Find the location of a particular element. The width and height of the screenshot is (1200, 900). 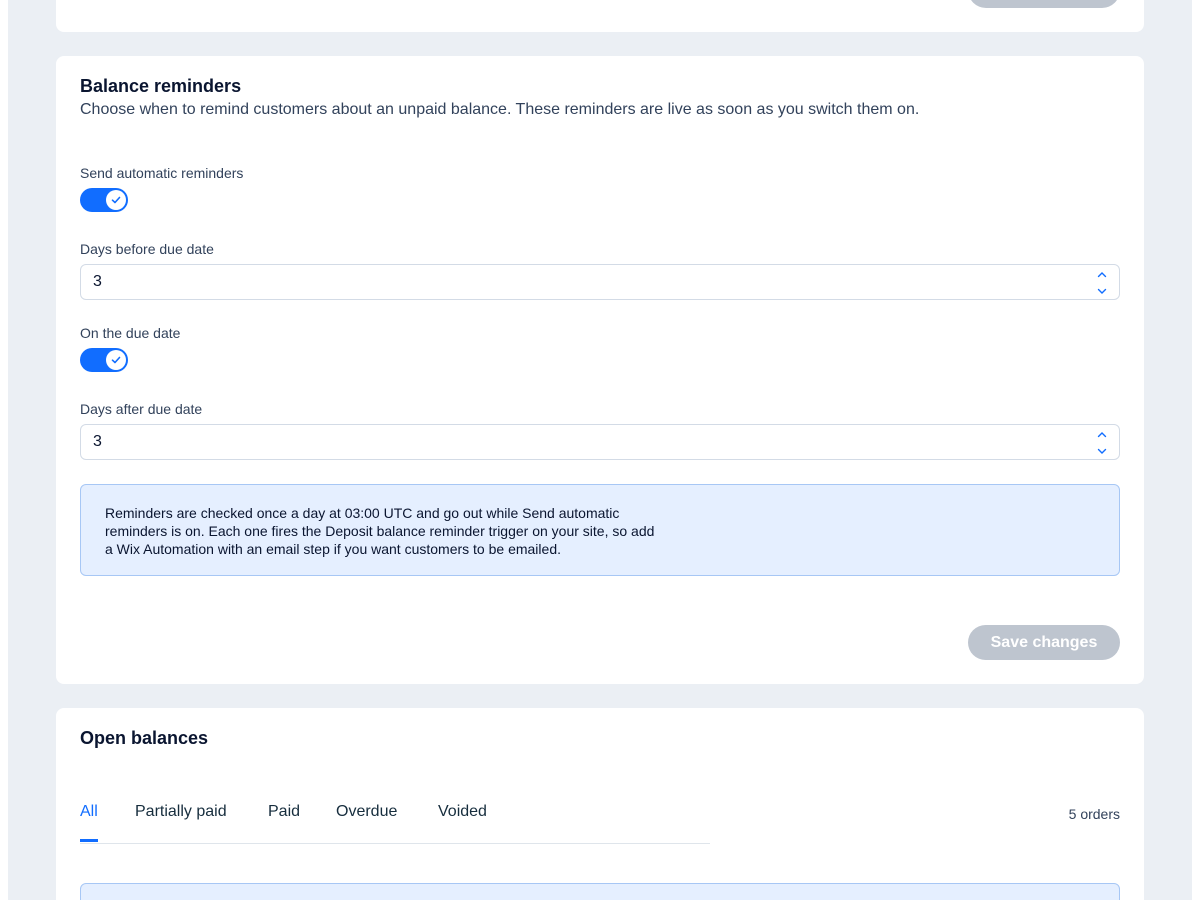

days-before-label: Days before due date is located at coordinates (147, 249).